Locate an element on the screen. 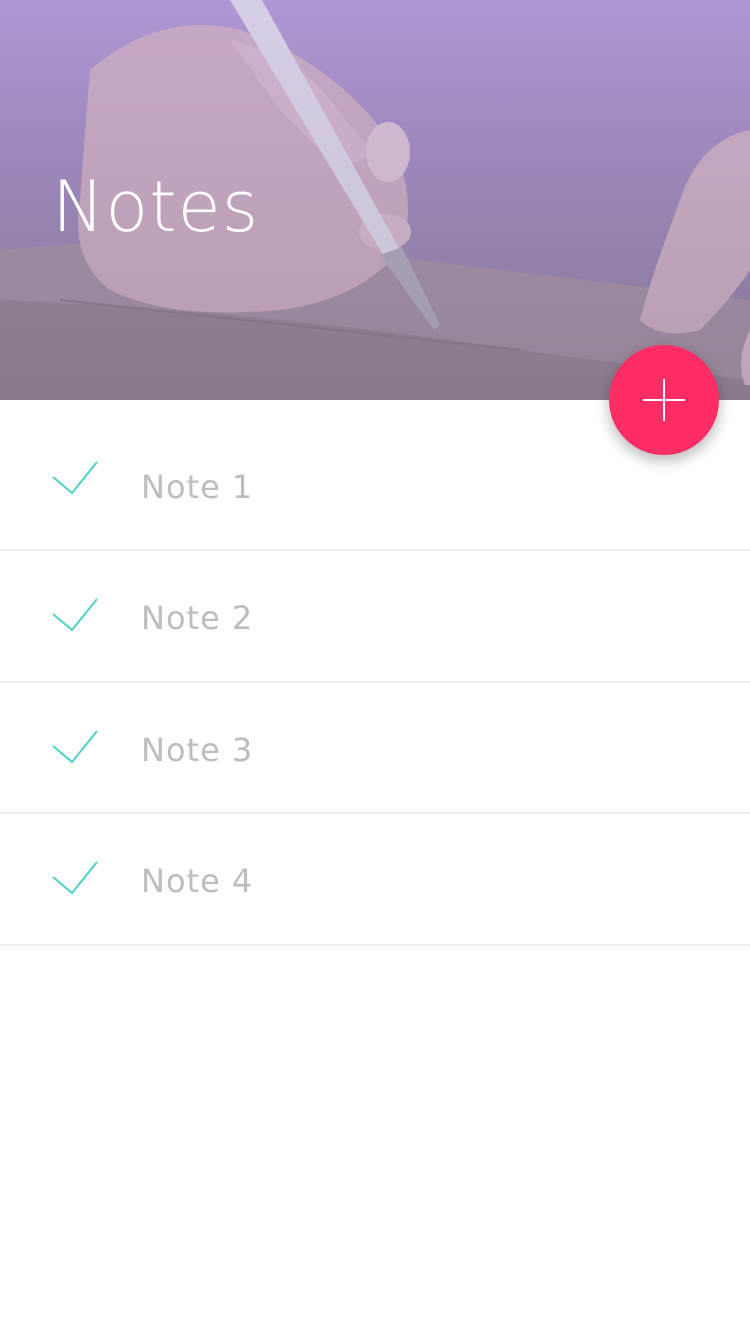  note-row: Note 2 is located at coordinates (375, 617).